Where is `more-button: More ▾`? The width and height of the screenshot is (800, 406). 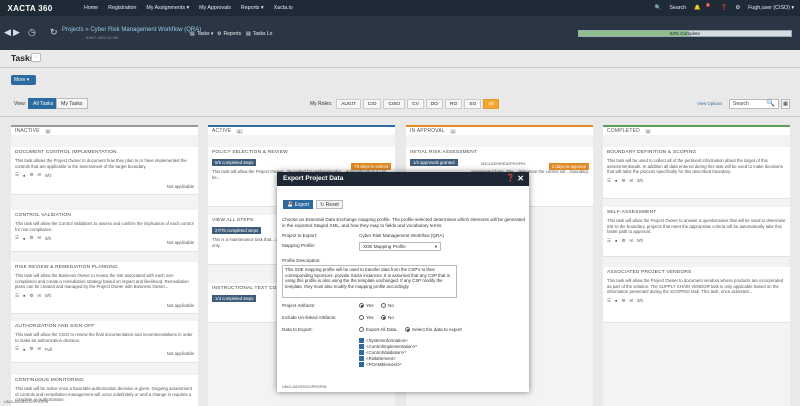
more-button: More ▾ is located at coordinates (23, 80).